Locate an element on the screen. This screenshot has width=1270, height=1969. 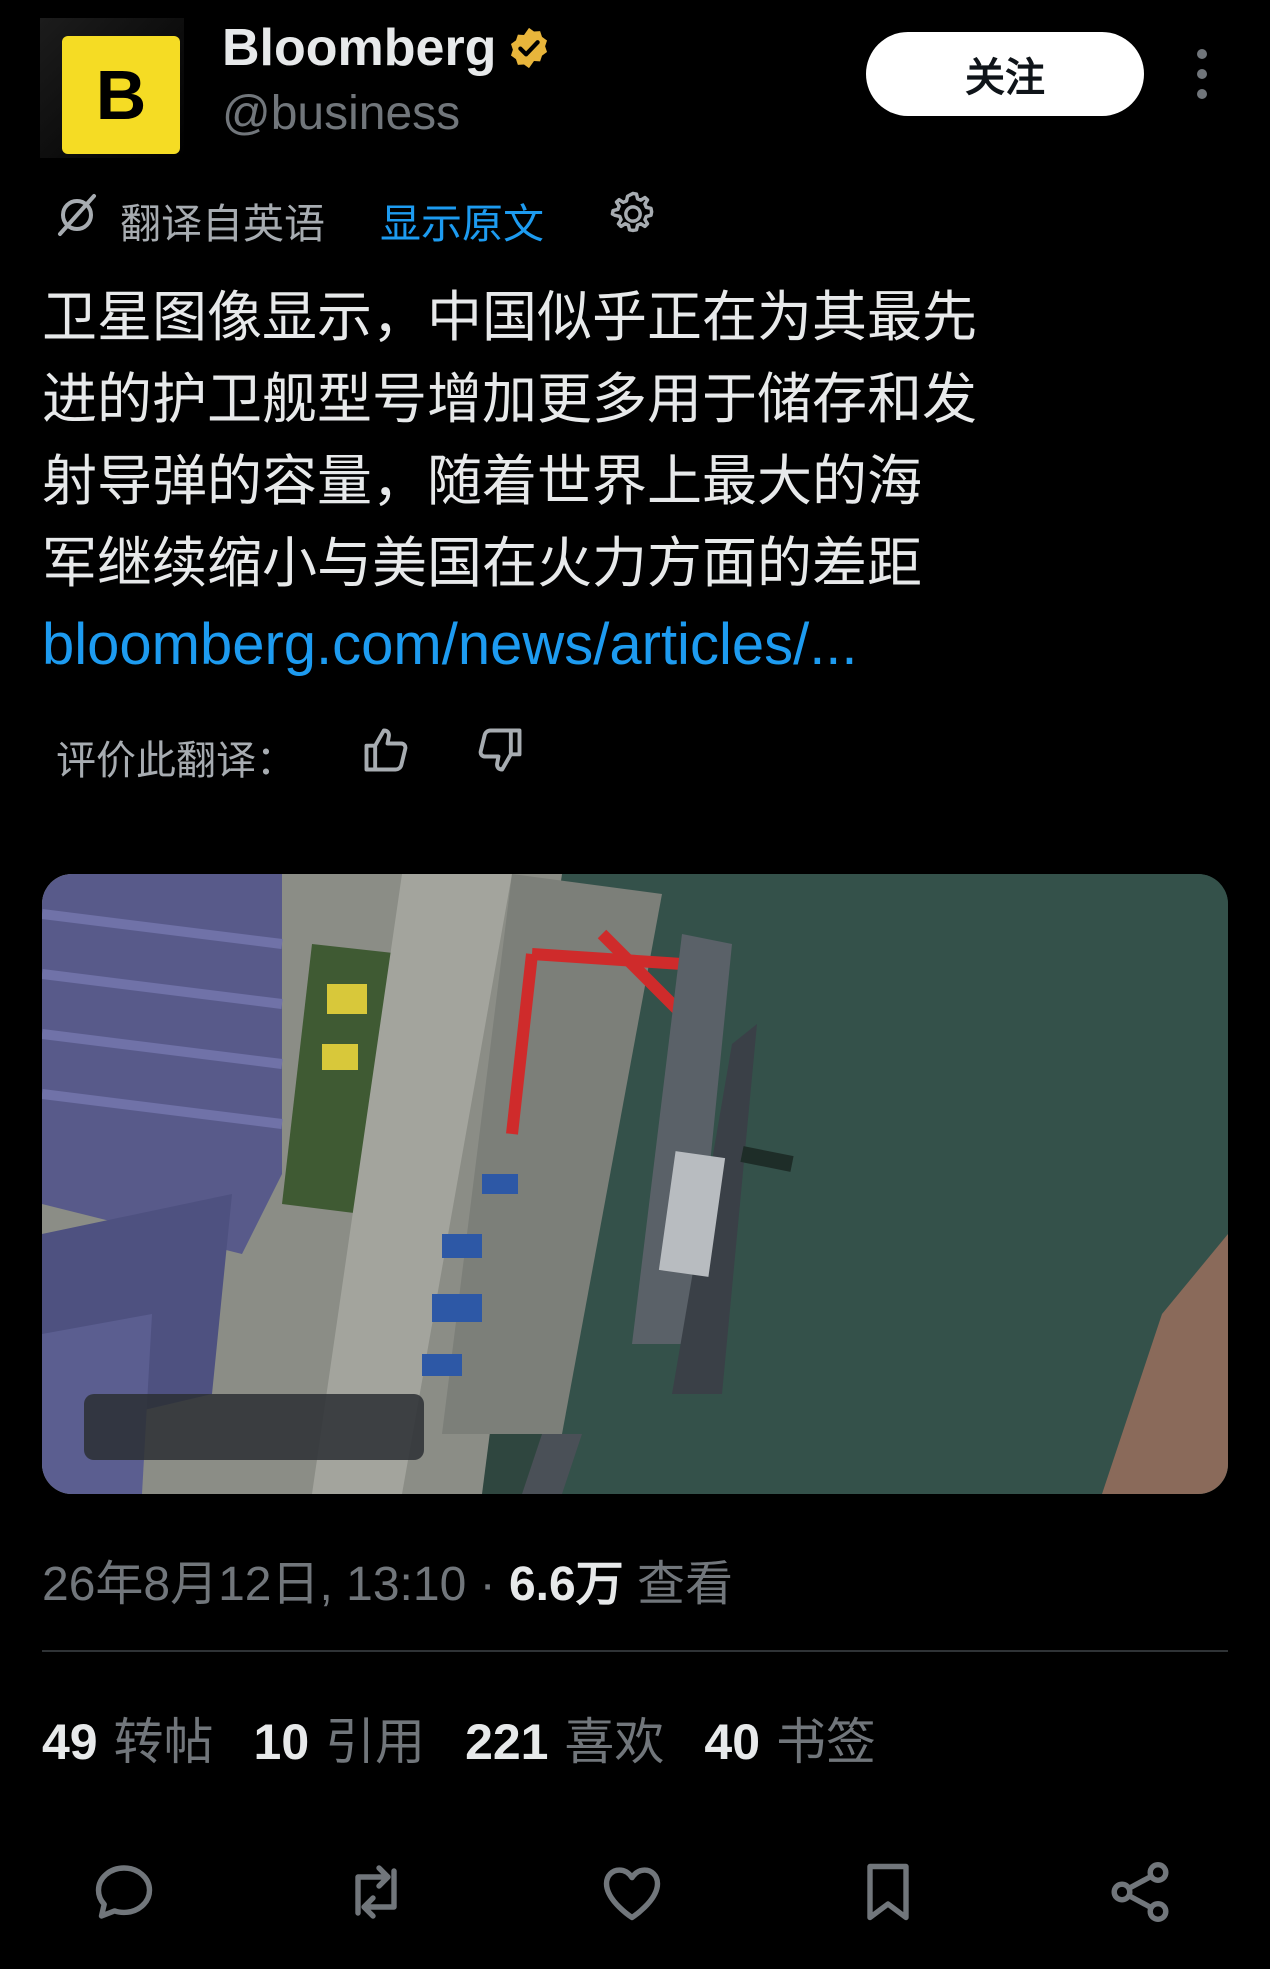
likes-label: 喜欢 is located at coordinates (614, 1742).